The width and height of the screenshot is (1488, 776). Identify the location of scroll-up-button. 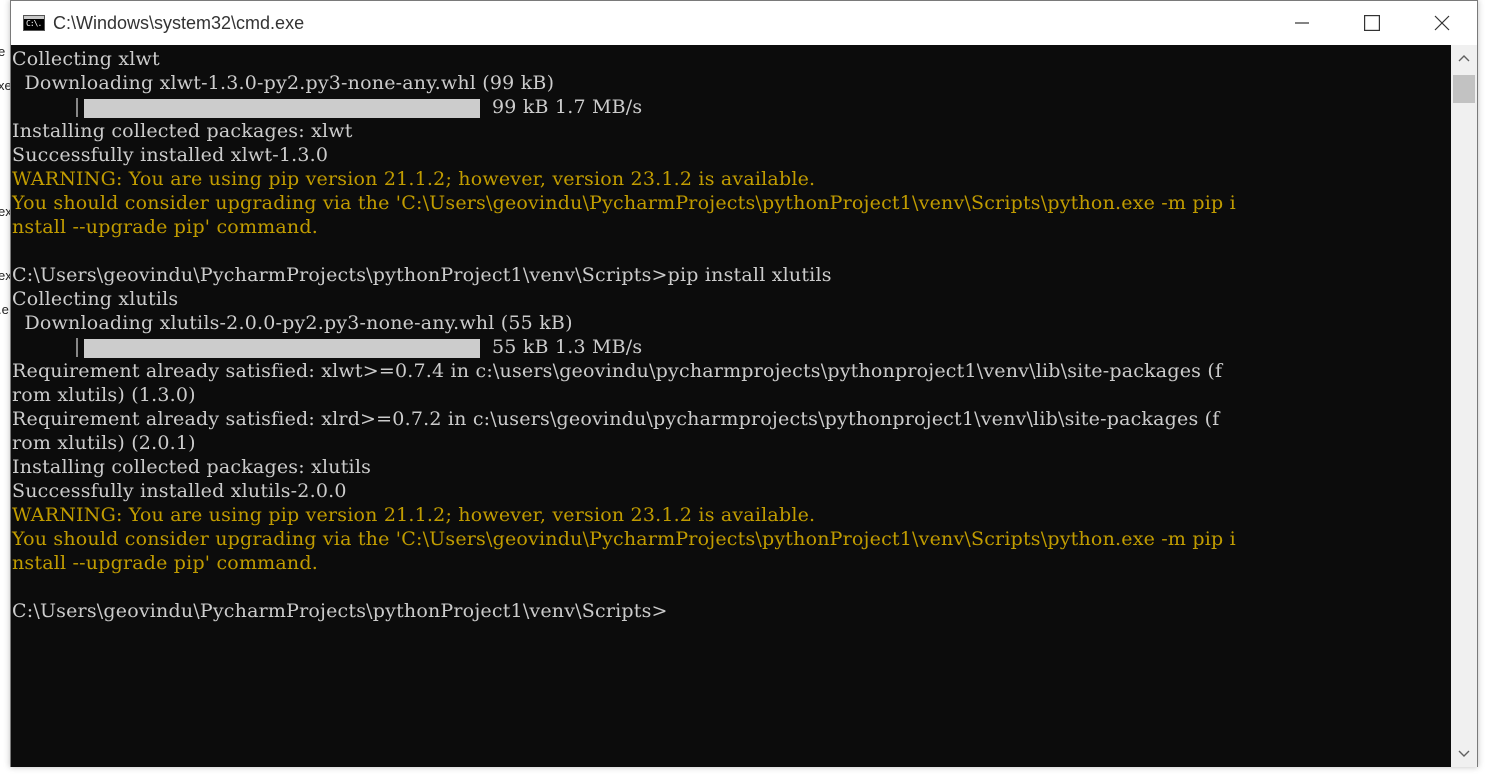
(1464, 58).